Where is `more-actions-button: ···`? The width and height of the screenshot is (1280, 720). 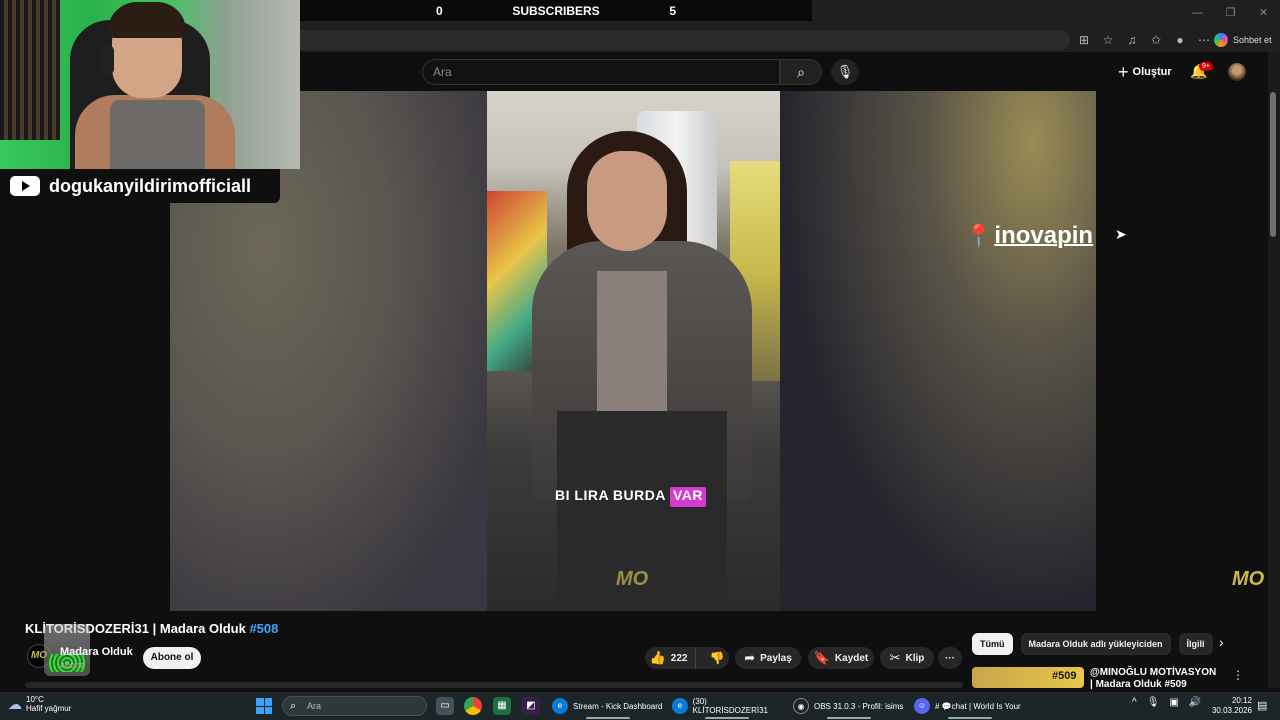 more-actions-button: ··· is located at coordinates (950, 658).